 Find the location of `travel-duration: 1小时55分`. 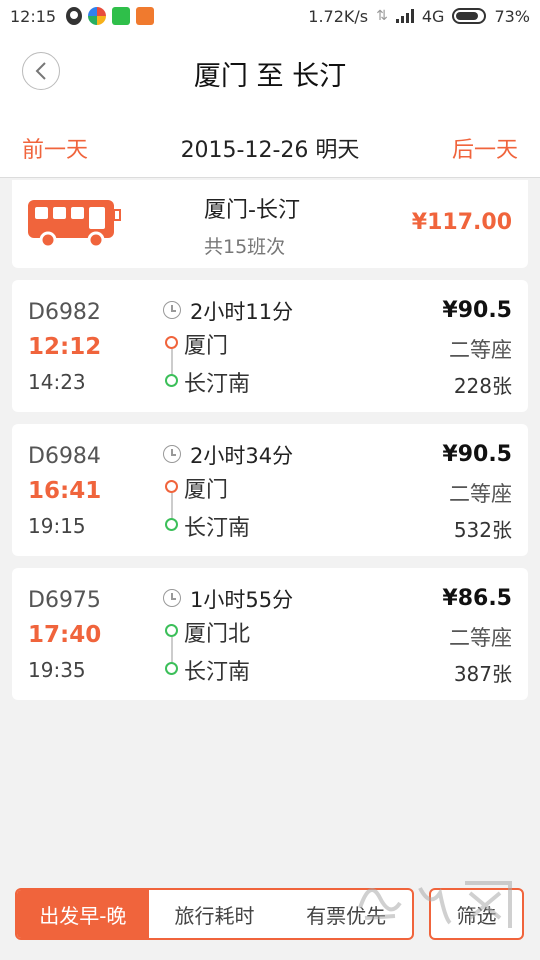

travel-duration: 1小时55分 is located at coordinates (242, 600).